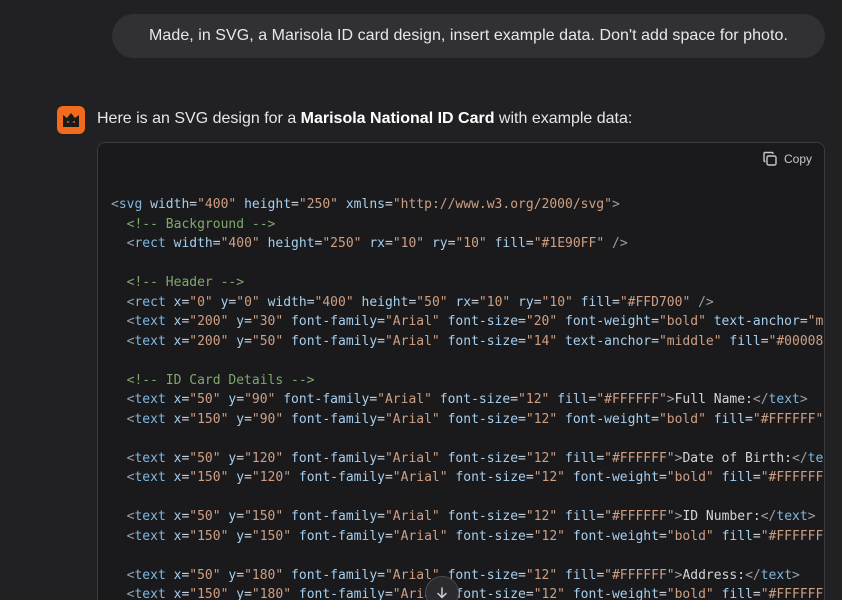  Describe the element at coordinates (541, 341) in the screenshot. I see `code-token: "14"` at that location.